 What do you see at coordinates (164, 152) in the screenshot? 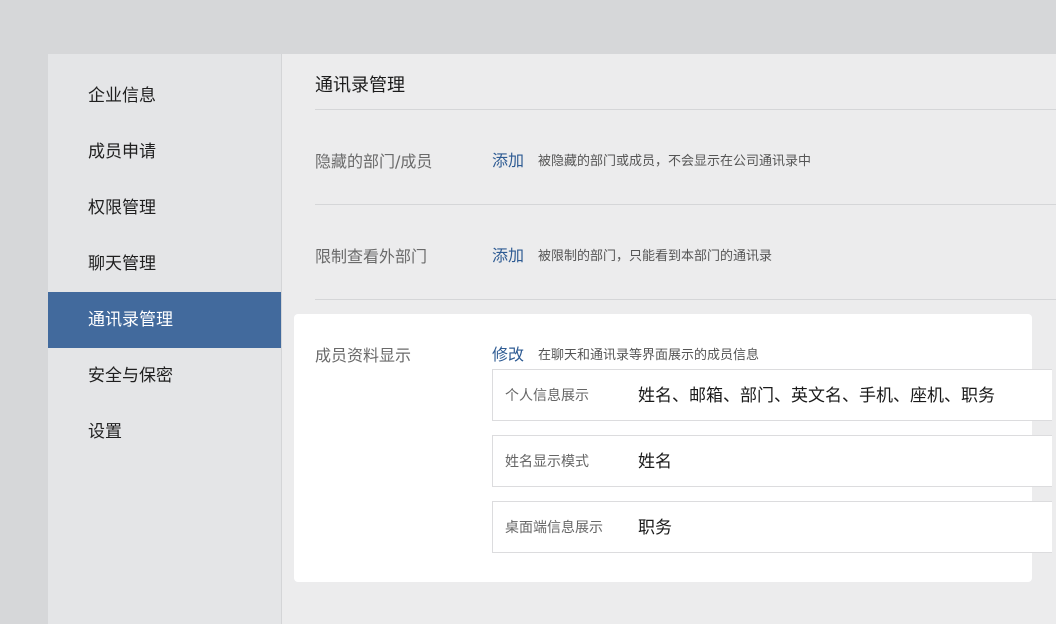
I see `sidebar-item-member-requests: 成员申请` at bounding box center [164, 152].